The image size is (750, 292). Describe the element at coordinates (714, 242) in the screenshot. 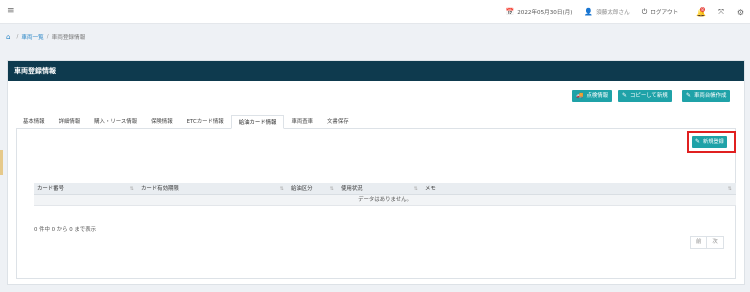

I see `pagination-next: 次` at that location.